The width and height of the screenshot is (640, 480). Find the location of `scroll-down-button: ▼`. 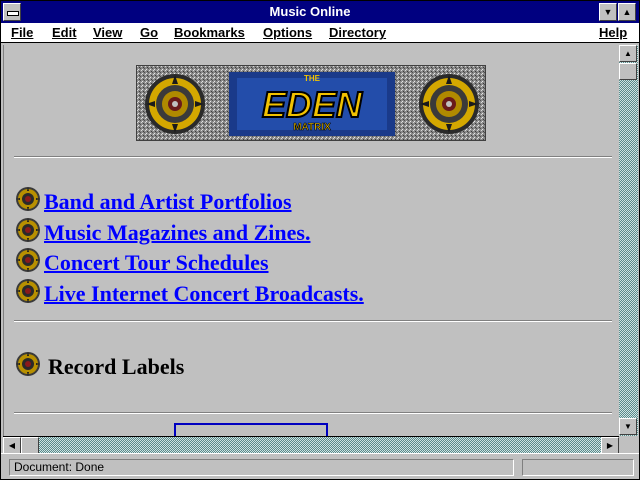

scroll-down-button: ▼ is located at coordinates (628, 426).